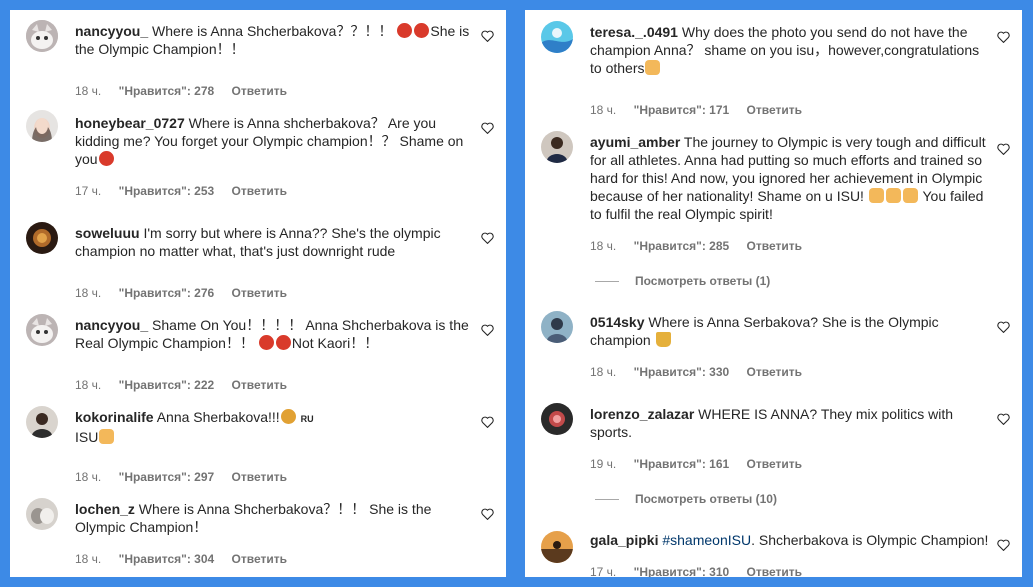 The height and width of the screenshot is (587, 1033). What do you see at coordinates (682, 110) in the screenshot?
I see `likes-count: "Нравится": 171` at bounding box center [682, 110].